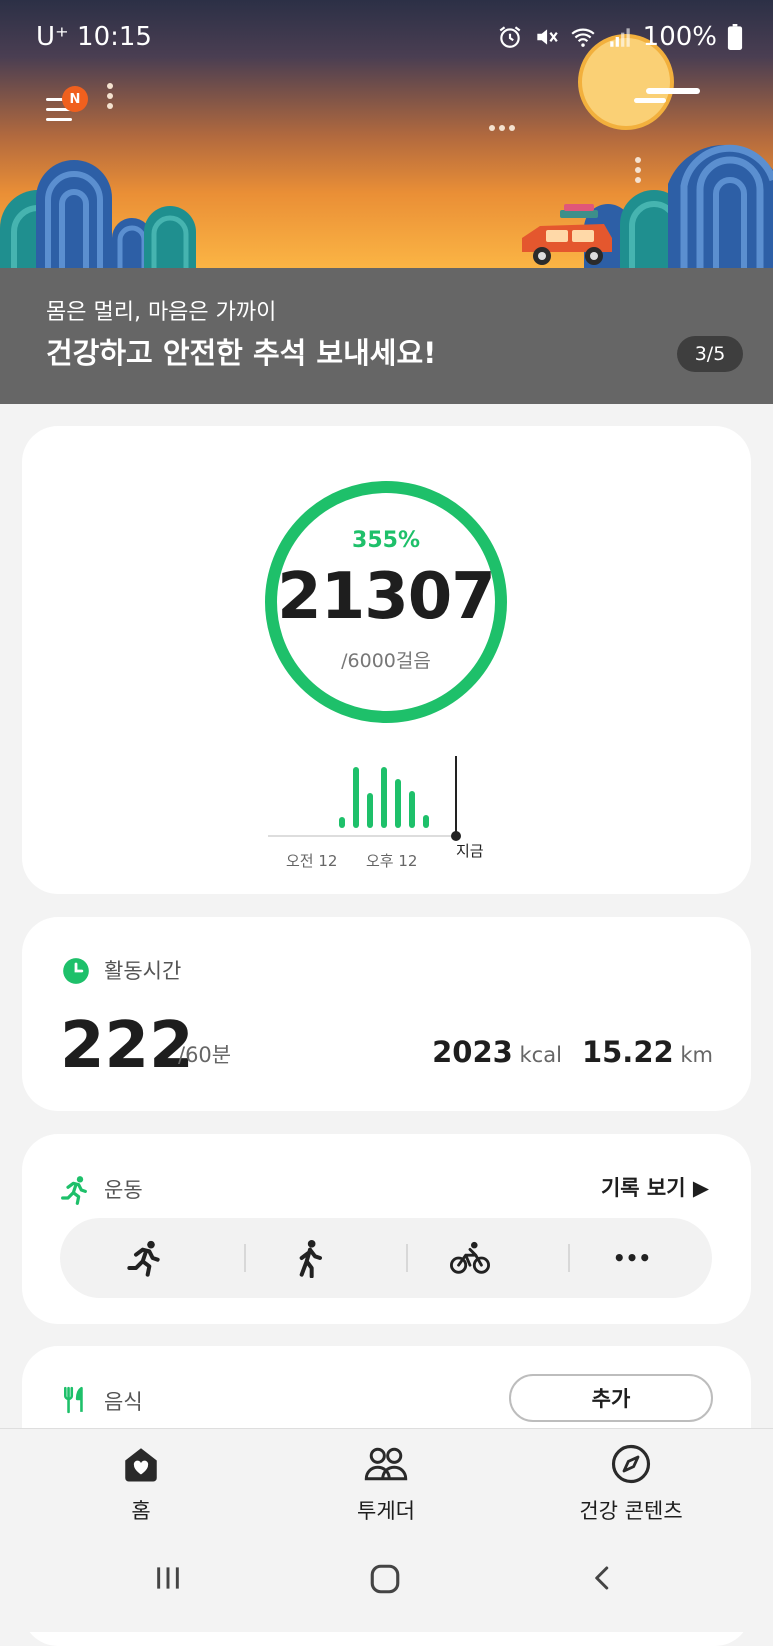 This screenshot has width=773, height=1646. I want to click on exercise-shortcuts: •••, so click(386, 1258).